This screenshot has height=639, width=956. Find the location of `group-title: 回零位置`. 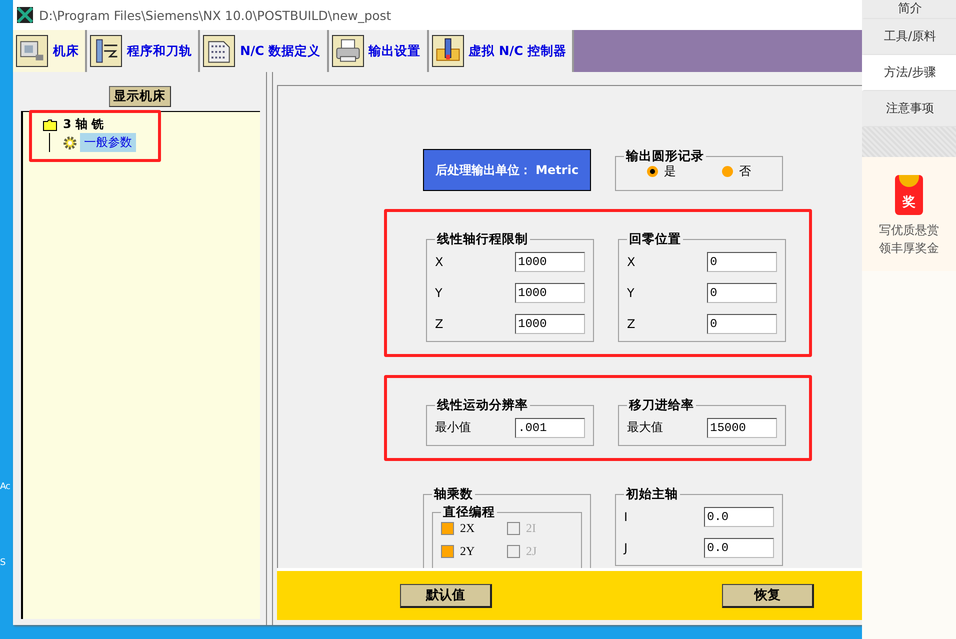

group-title: 回零位置 is located at coordinates (655, 239).